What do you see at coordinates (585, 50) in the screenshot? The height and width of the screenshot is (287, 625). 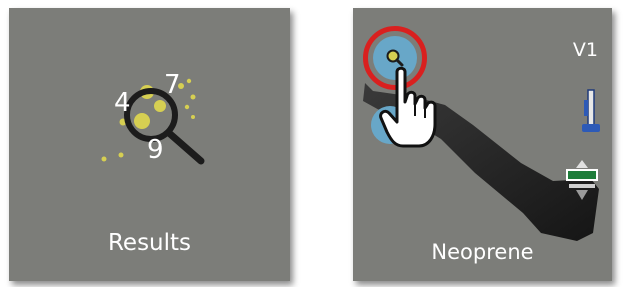 I see `version-label: V1` at bounding box center [585, 50].